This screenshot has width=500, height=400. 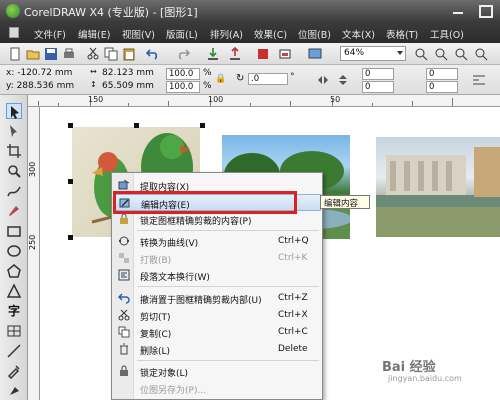 I want to click on save-icon, so click(x=51, y=54).